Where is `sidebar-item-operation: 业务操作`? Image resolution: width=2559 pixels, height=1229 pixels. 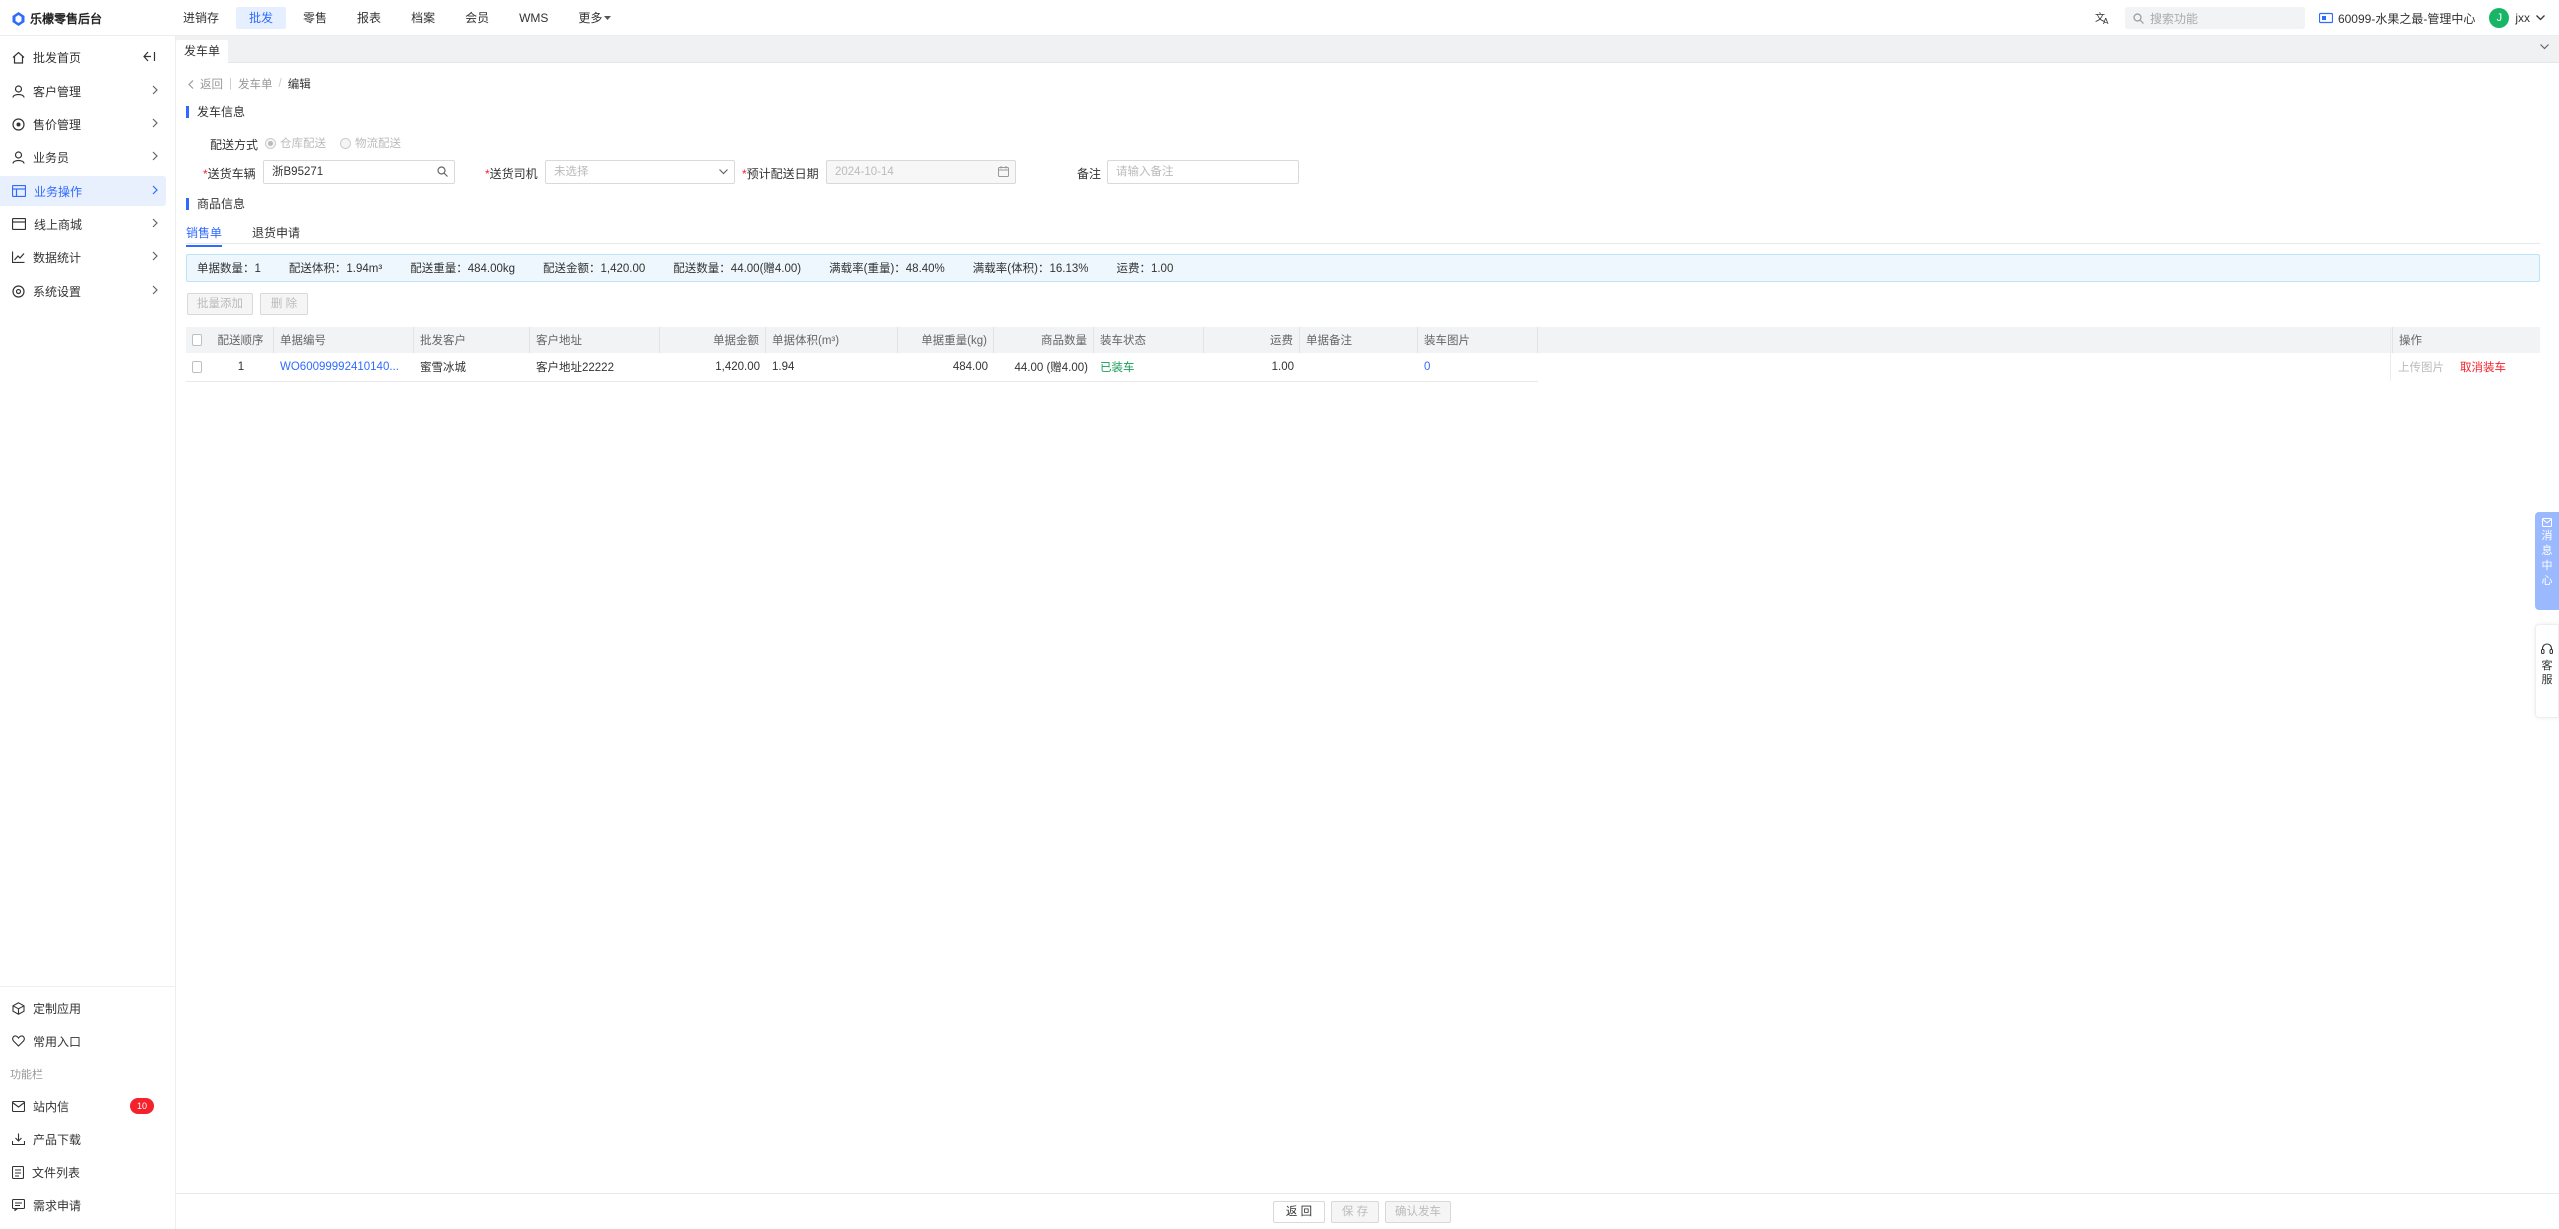 sidebar-item-operation: 业务操作 is located at coordinates (83, 191).